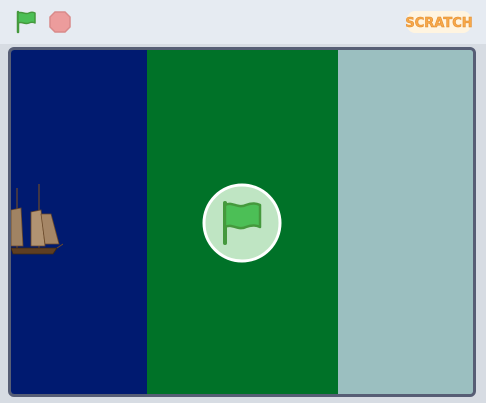  I want to click on green-flag-button, so click(26, 22).